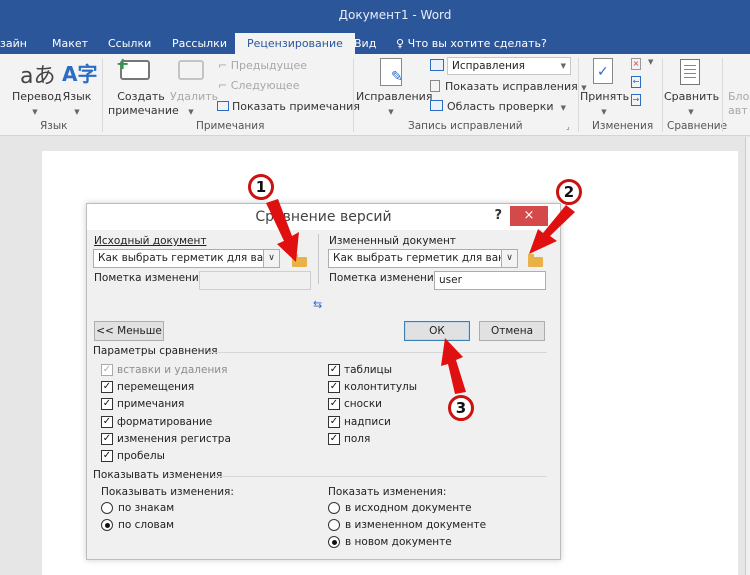  Describe the element at coordinates (282, 230) in the screenshot. I see `arrow-to-original-folder` at that location.